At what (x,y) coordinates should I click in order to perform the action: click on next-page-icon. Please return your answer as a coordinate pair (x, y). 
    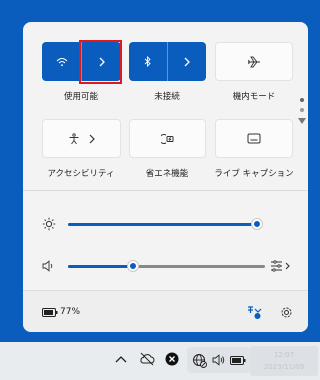
    Looking at the image, I should click on (302, 121).